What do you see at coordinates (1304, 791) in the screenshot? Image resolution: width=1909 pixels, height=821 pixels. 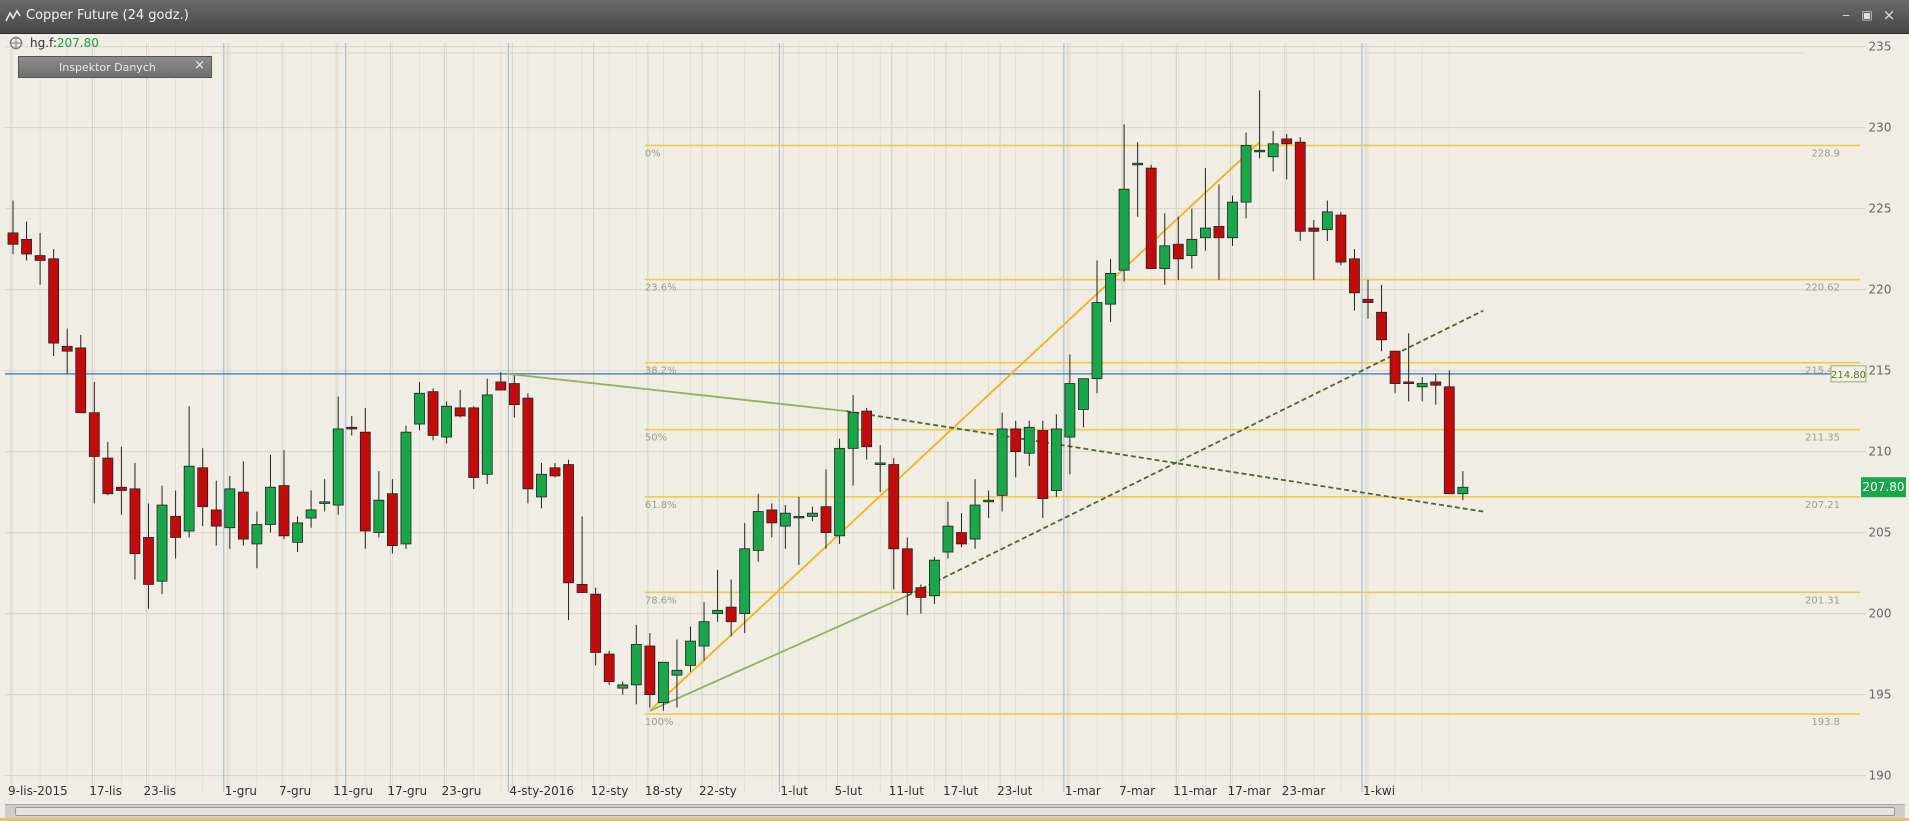 I see `x-tick-label: 23-mar` at bounding box center [1304, 791].